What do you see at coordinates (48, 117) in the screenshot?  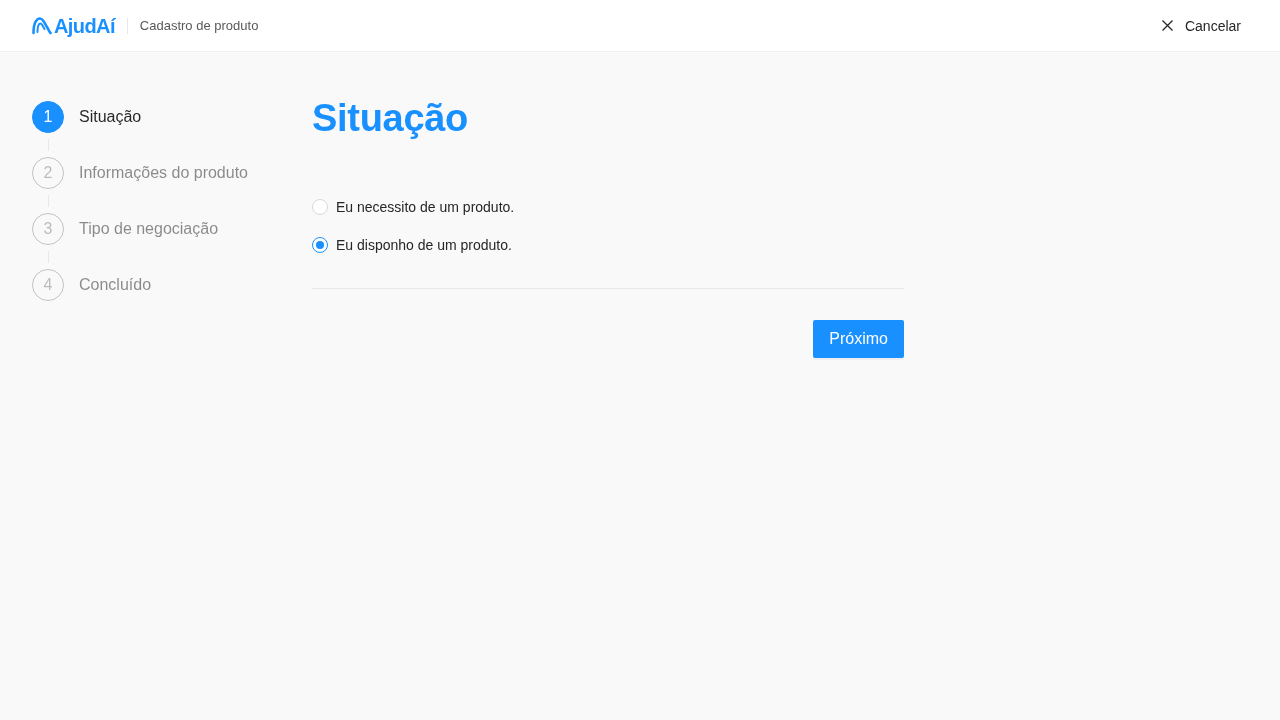 I see `step-number: 1` at bounding box center [48, 117].